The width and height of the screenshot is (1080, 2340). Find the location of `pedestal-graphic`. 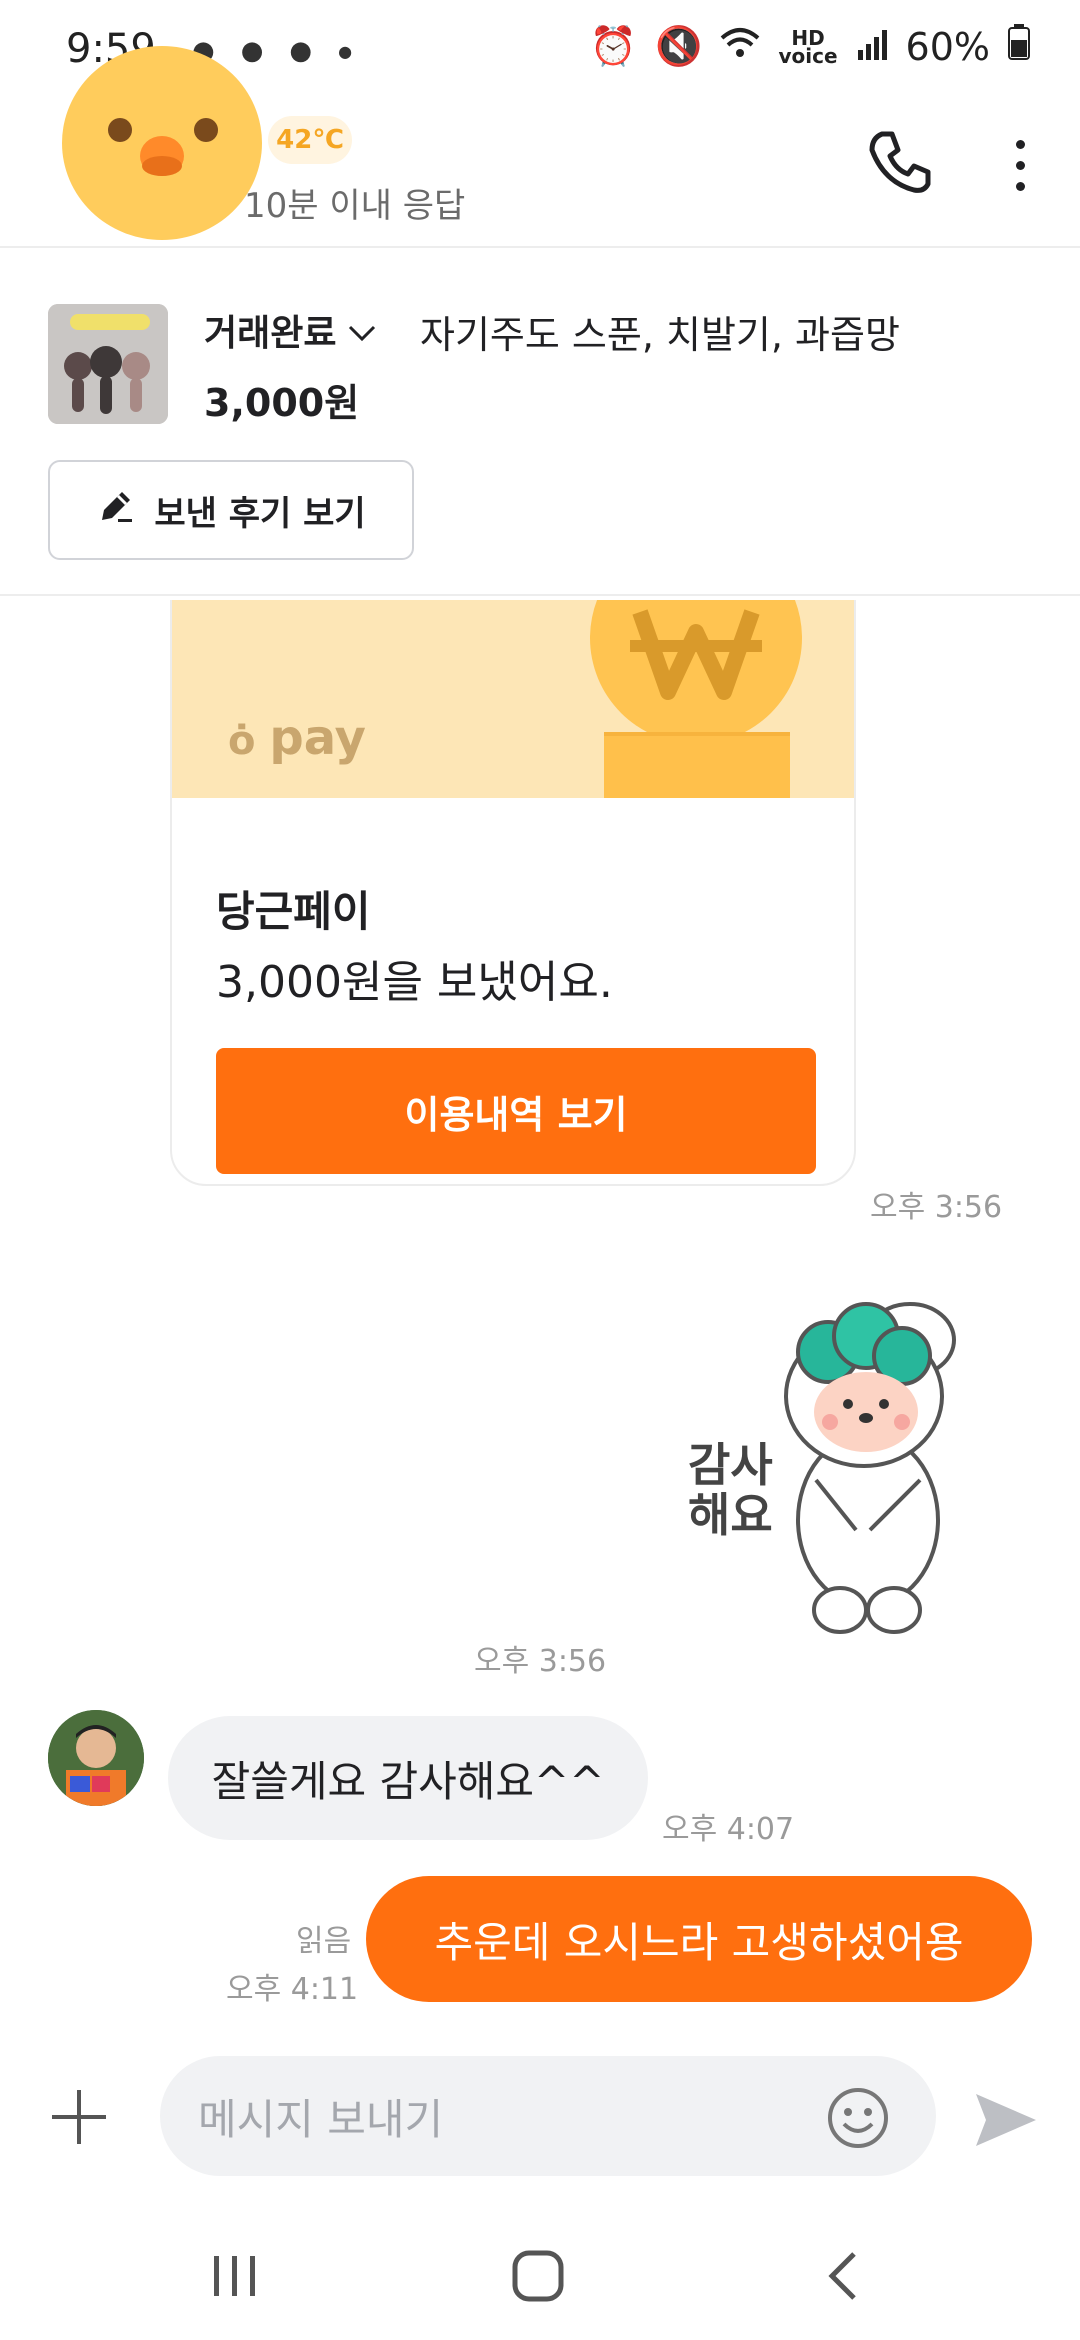

pedestal-graphic is located at coordinates (697, 765).